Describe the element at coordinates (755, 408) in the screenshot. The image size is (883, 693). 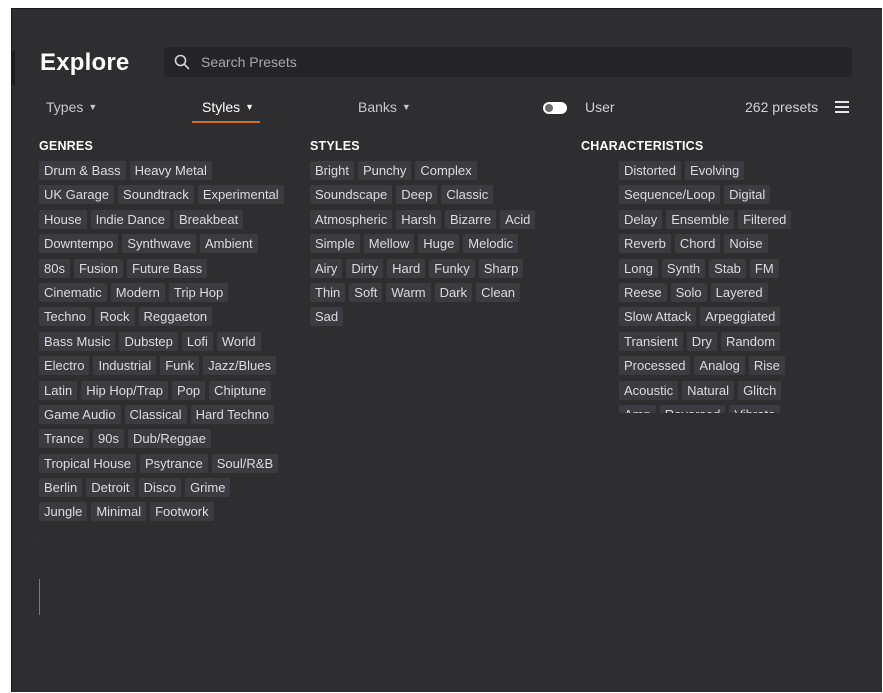
I see `filter-tag: Vibrato` at that location.